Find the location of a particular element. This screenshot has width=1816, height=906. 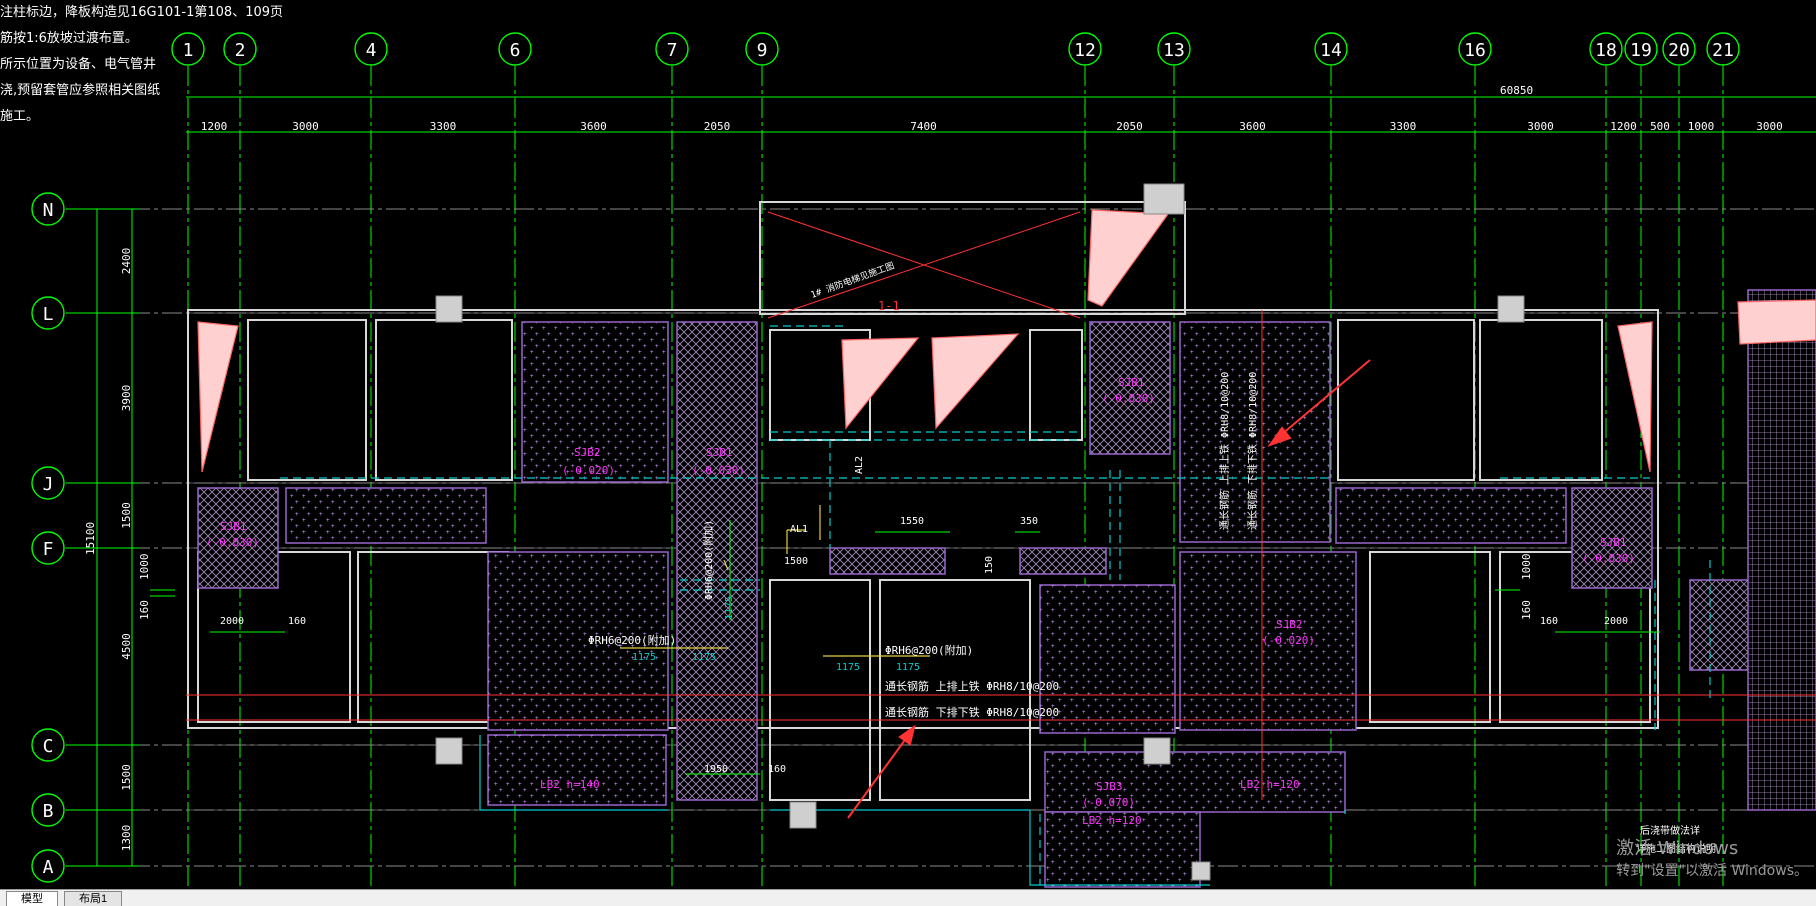

design-note-1: 注柱标边，降板构造见16G101-1第108、109页 is located at coordinates (142, 12).